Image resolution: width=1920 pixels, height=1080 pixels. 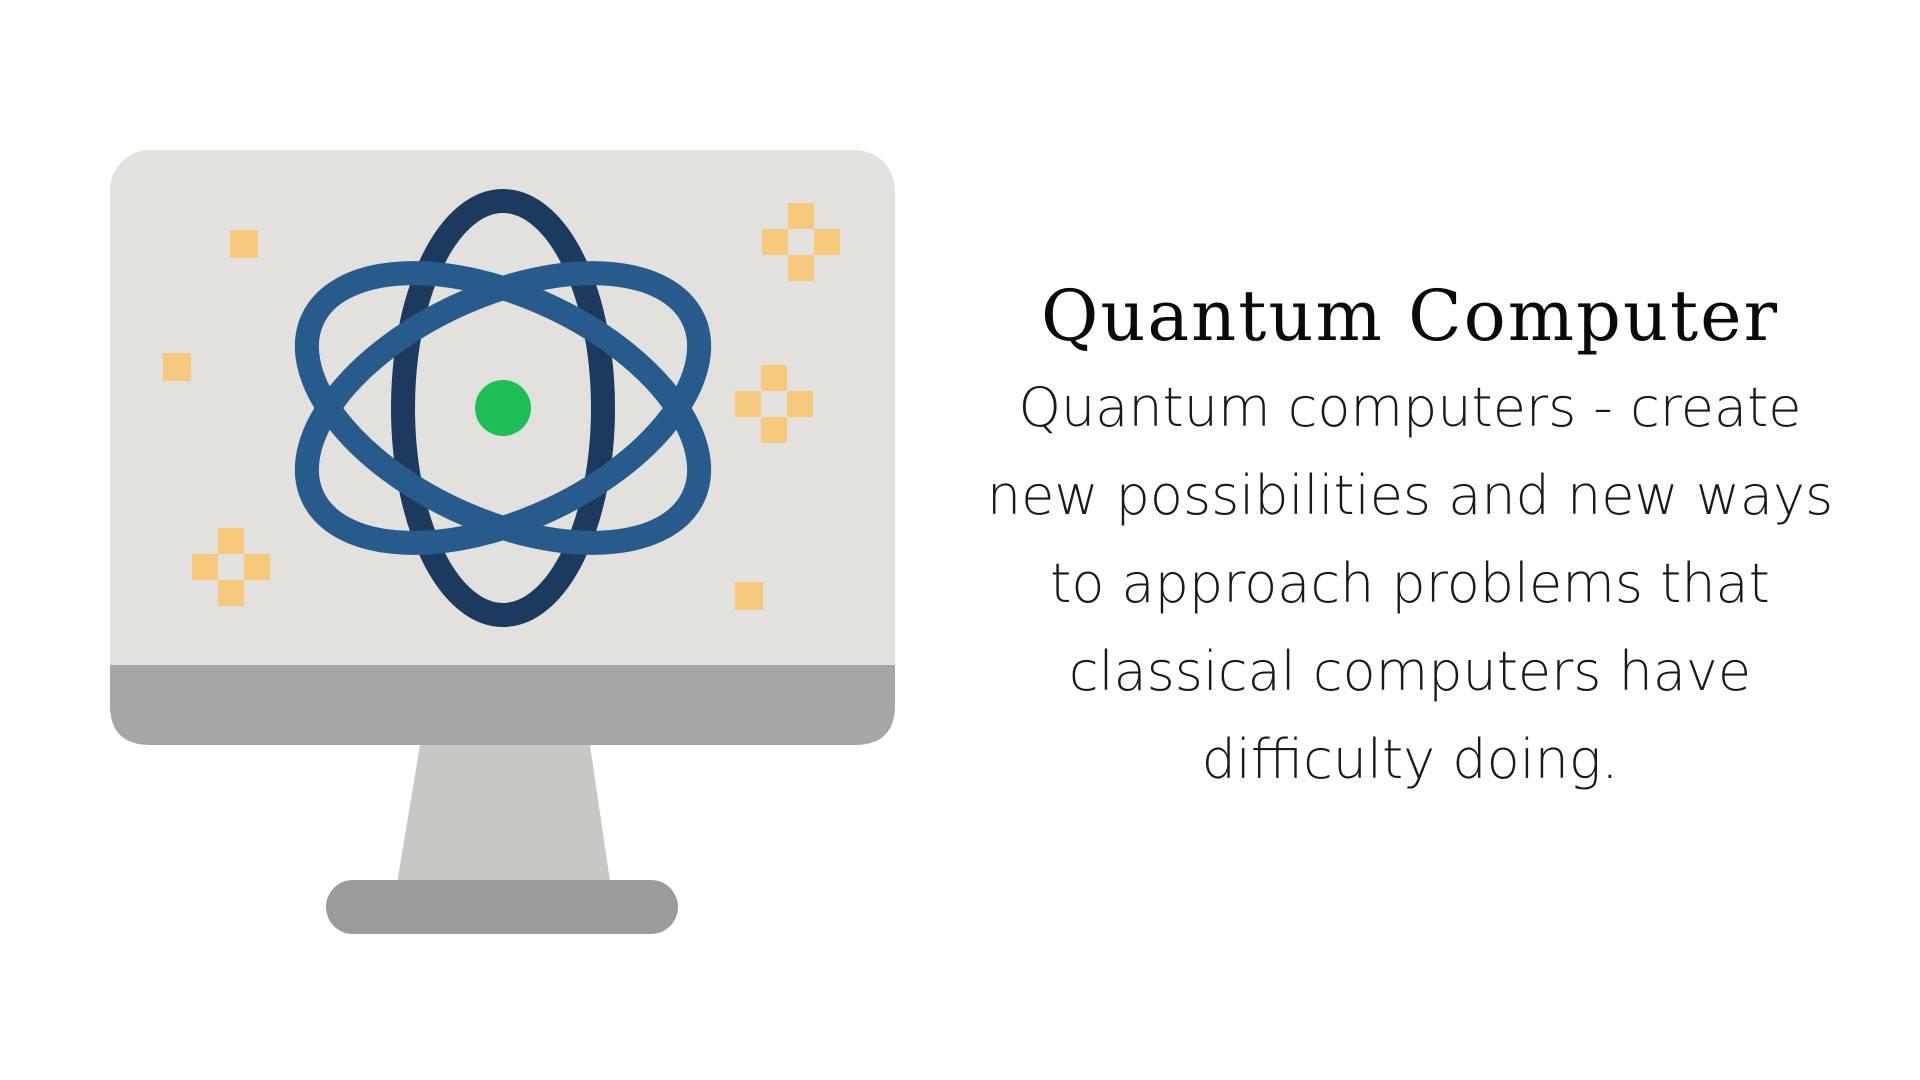 What do you see at coordinates (1410, 316) in the screenshot?
I see `page-title: Quantum Computer` at bounding box center [1410, 316].